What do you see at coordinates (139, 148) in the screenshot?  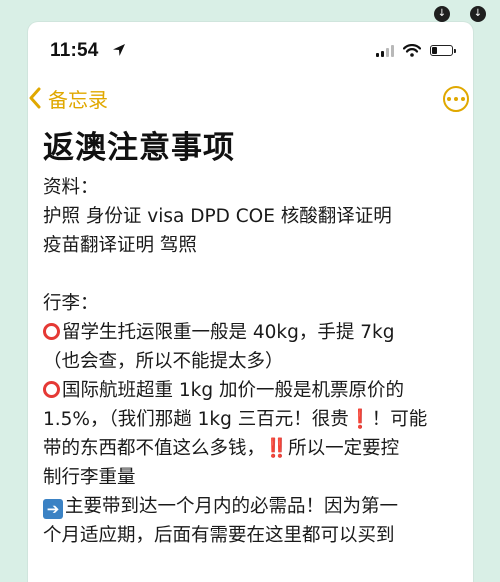 I see `note-title: 返澳注意事项` at bounding box center [139, 148].